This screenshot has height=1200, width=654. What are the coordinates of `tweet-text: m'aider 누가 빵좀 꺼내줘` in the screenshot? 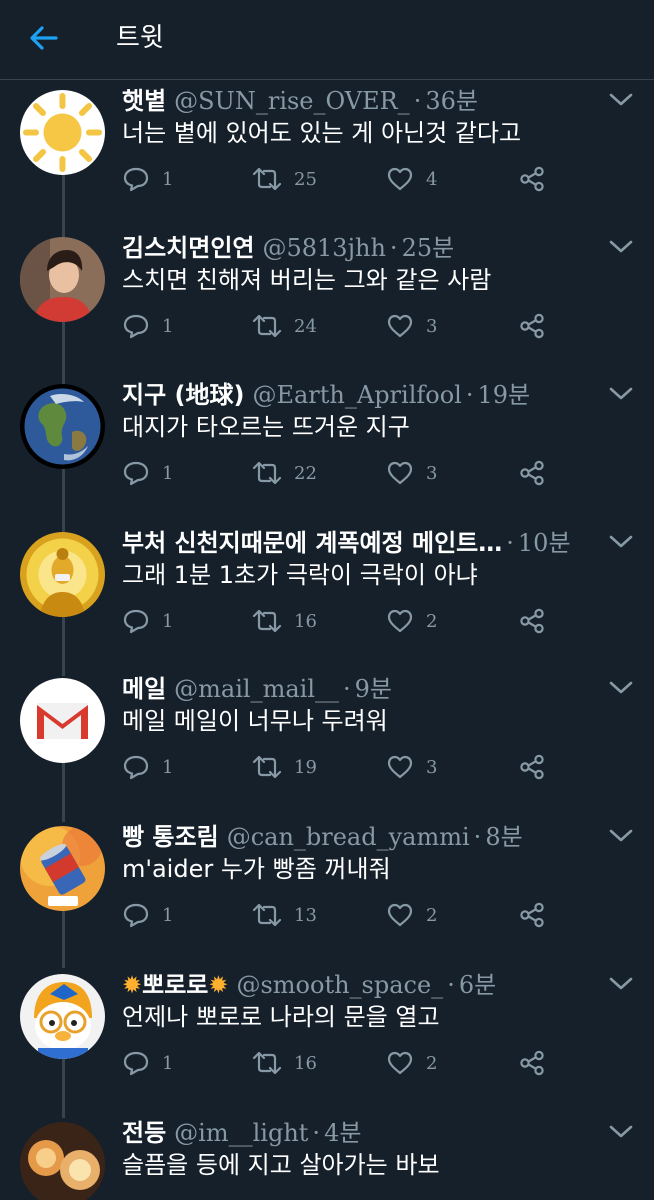 It's located at (256, 869).